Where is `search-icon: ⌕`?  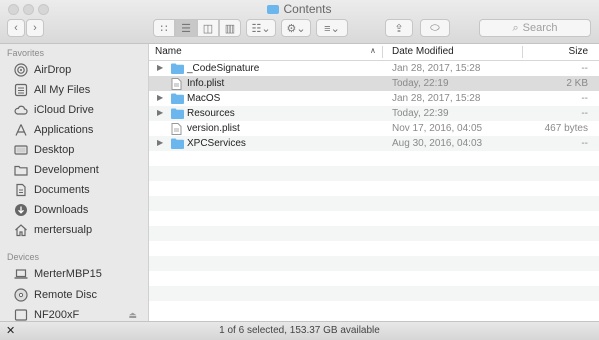
search-icon: ⌕ is located at coordinates (515, 27).